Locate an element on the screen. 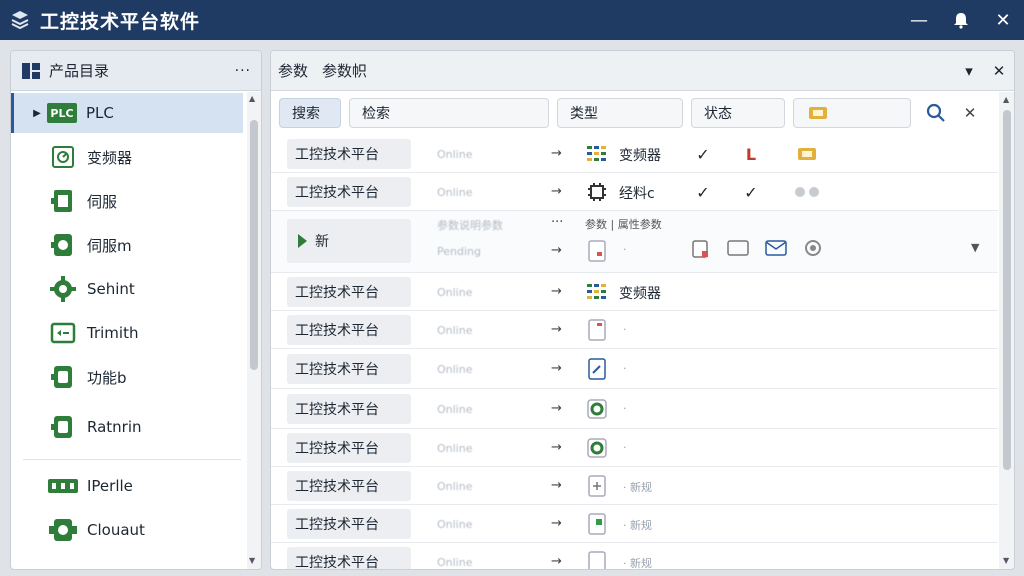 Image resolution: width=1024 pixels, height=576 pixels. notifications-button is located at coordinates (961, 20).